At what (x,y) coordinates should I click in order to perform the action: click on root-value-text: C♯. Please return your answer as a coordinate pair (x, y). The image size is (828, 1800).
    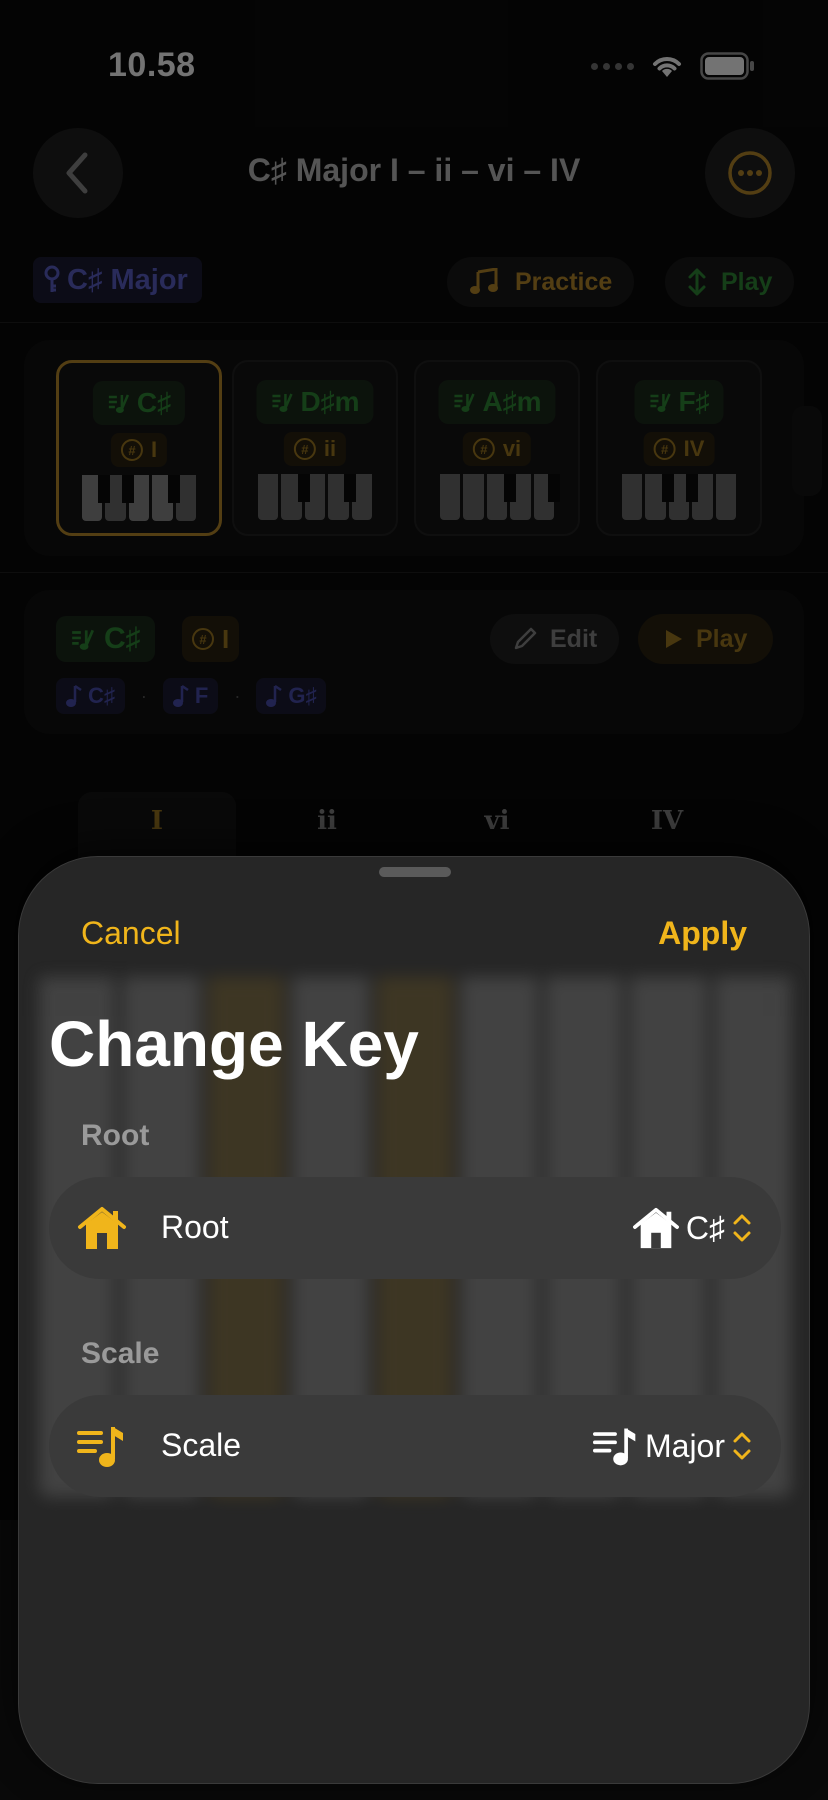
    Looking at the image, I should click on (705, 1227).